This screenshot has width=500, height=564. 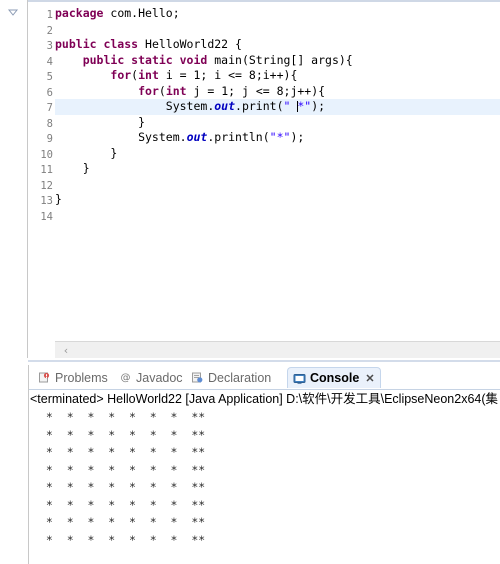 What do you see at coordinates (49, 123) in the screenshot?
I see `line-number: 8` at bounding box center [49, 123].